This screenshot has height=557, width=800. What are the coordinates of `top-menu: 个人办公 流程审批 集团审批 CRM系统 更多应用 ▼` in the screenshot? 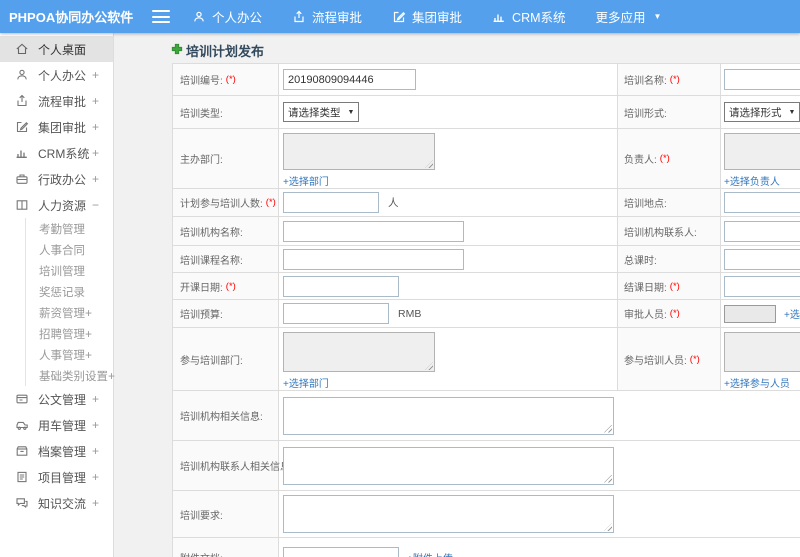 It's located at (426, 16).